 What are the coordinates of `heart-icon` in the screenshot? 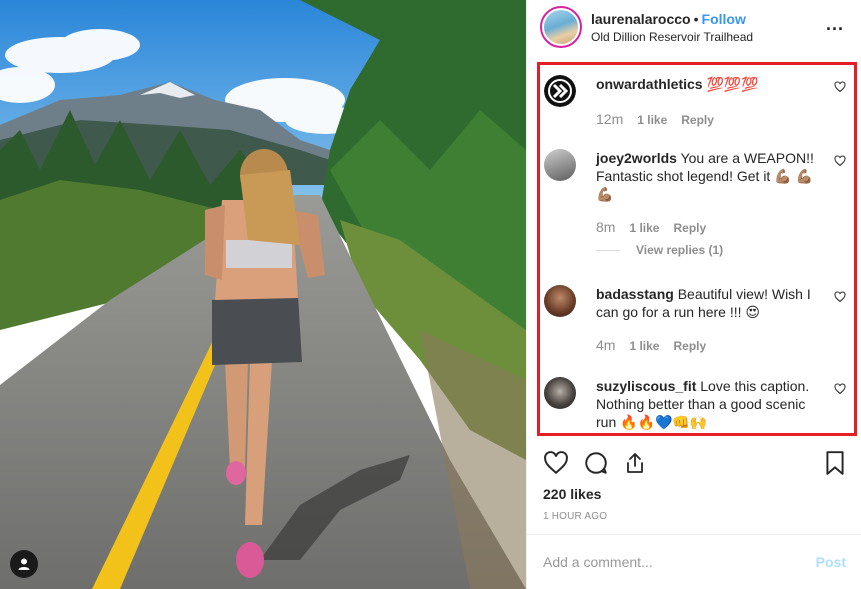 It's located at (556, 464).